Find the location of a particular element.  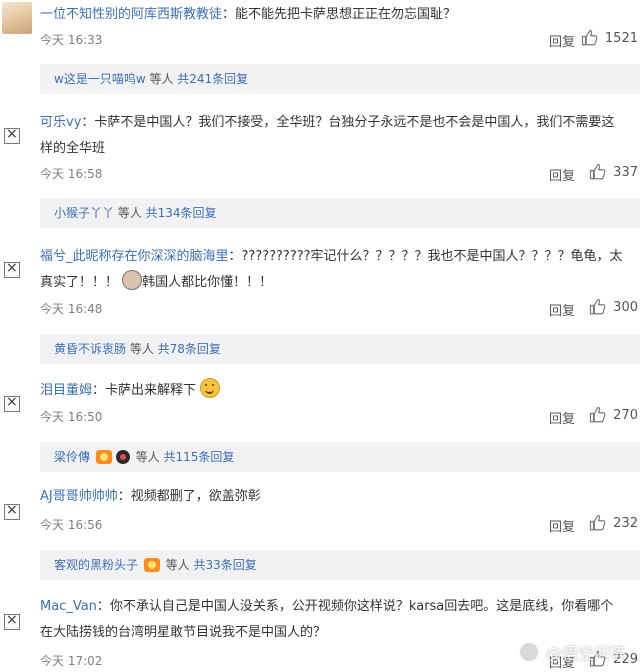

like-count: 1521 is located at coordinates (621, 38).